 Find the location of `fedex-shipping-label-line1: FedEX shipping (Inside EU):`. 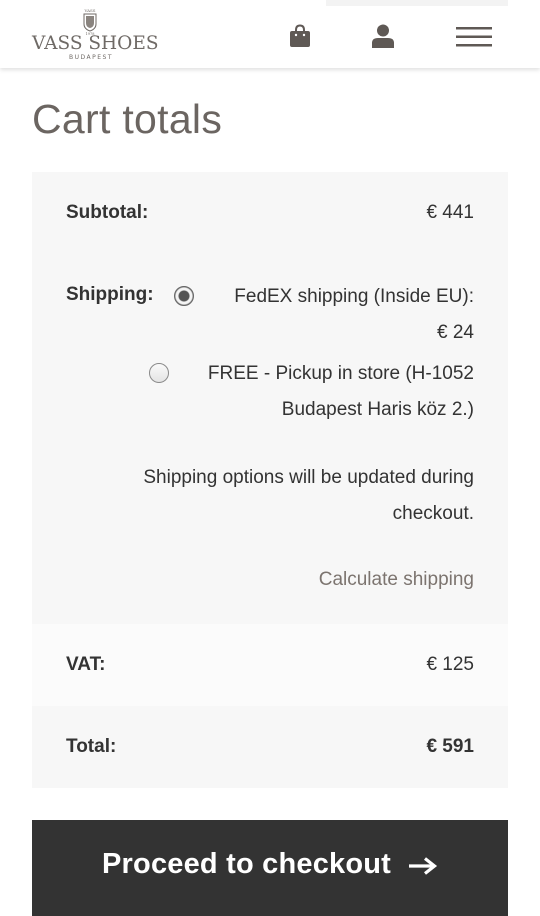

fedex-shipping-label-line1: FedEX shipping (Inside EU): is located at coordinates (354, 297).